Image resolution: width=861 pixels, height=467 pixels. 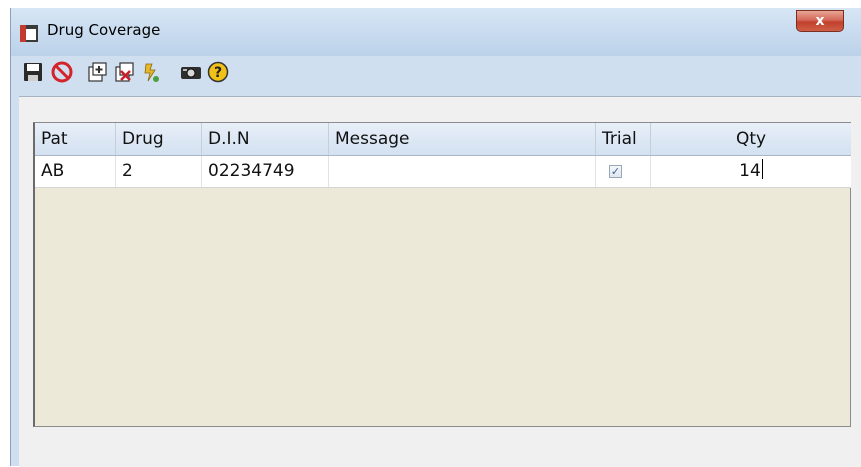 I want to click on add-icon, so click(x=97, y=72).